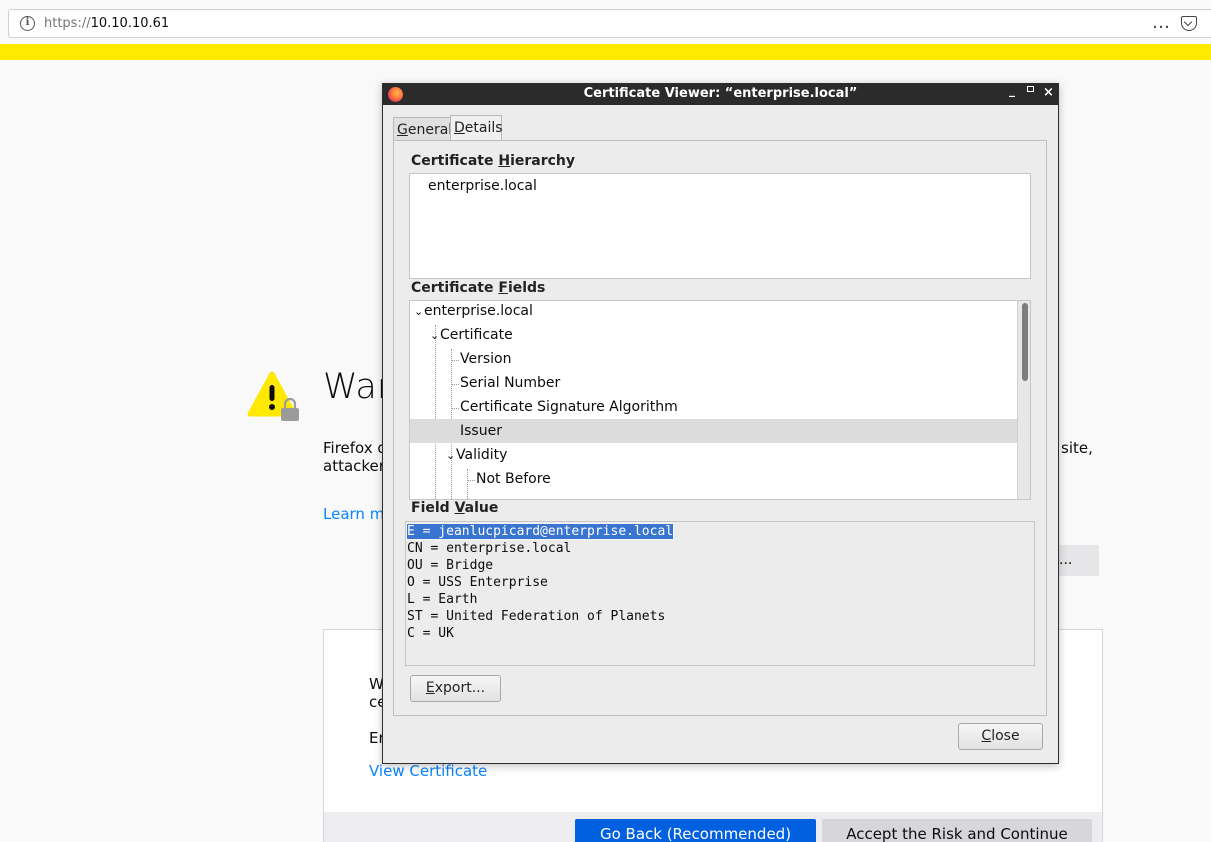  What do you see at coordinates (459, 508) in the screenshot?
I see `value-label-accel: V` at bounding box center [459, 508].